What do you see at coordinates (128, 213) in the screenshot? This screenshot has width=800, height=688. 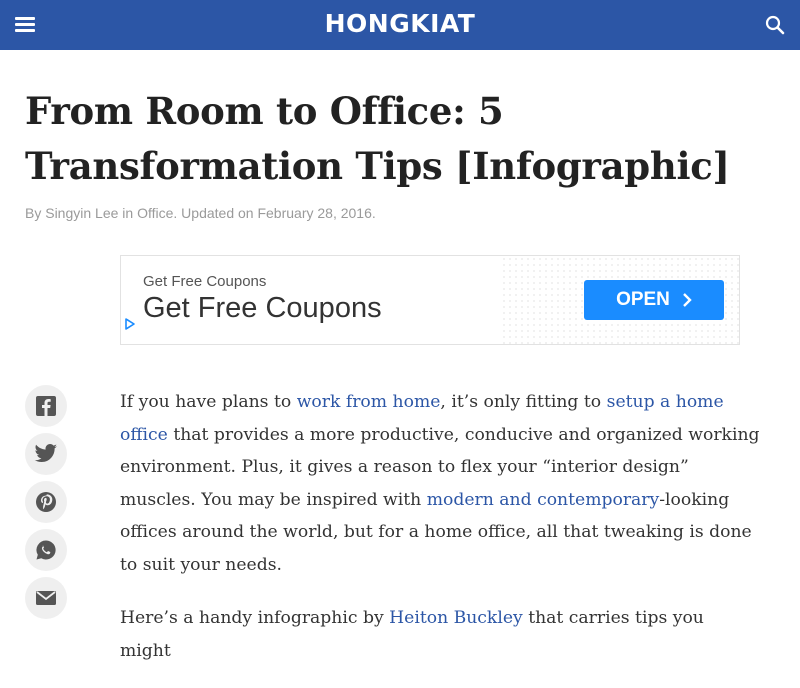 I see `meta-in: in` at bounding box center [128, 213].